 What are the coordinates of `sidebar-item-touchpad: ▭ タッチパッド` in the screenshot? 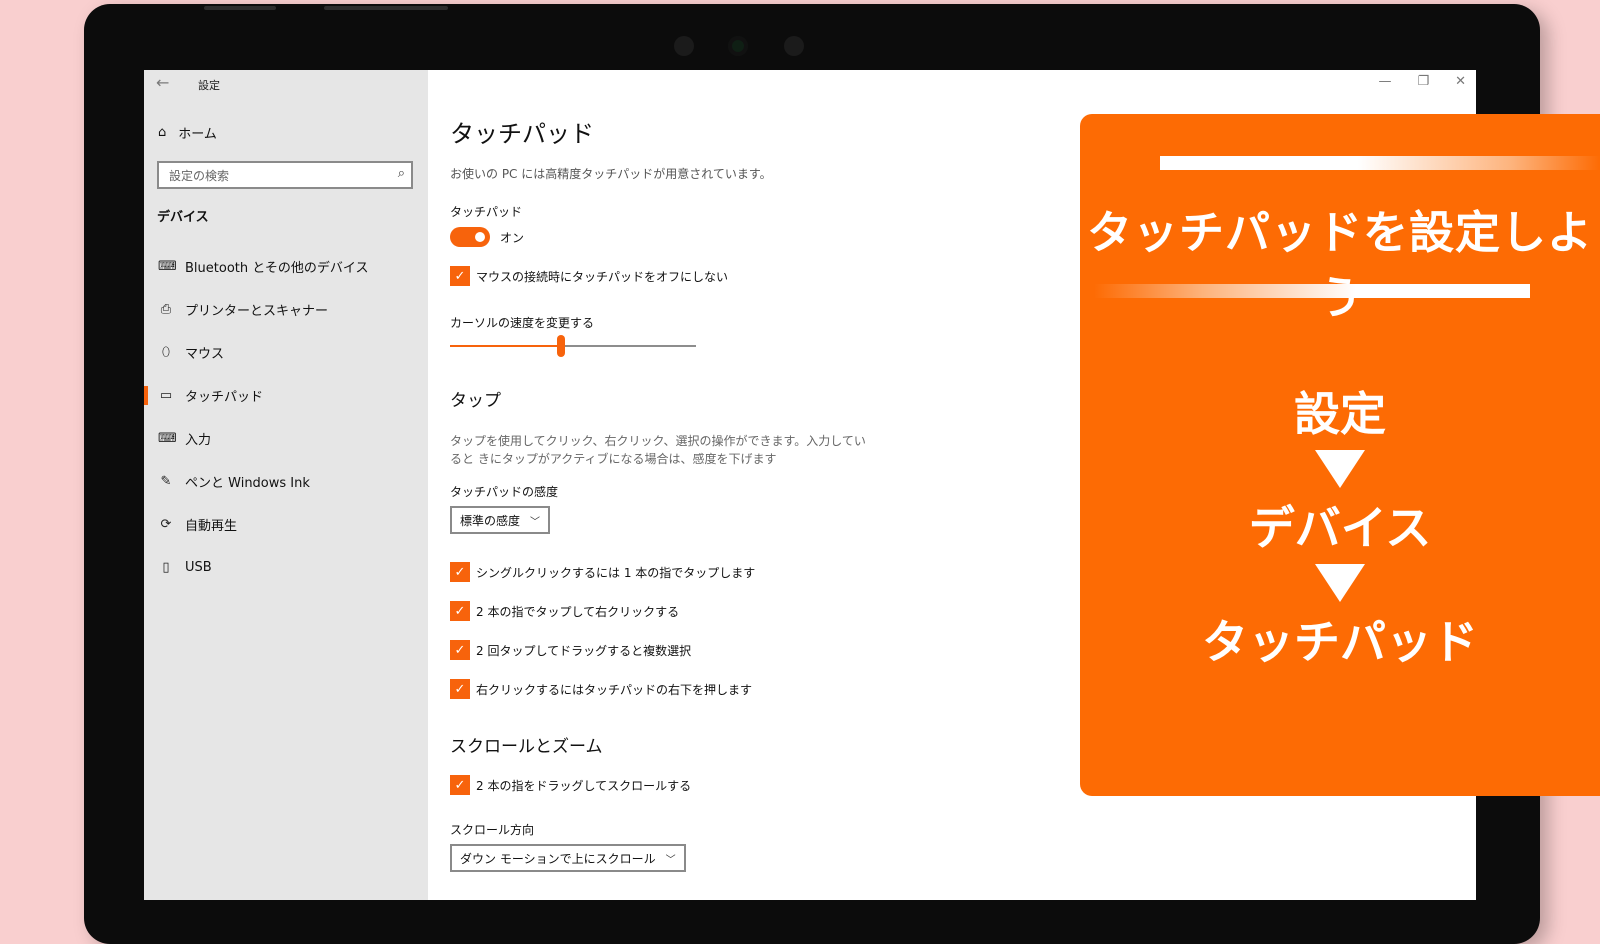 It's located at (286, 395).